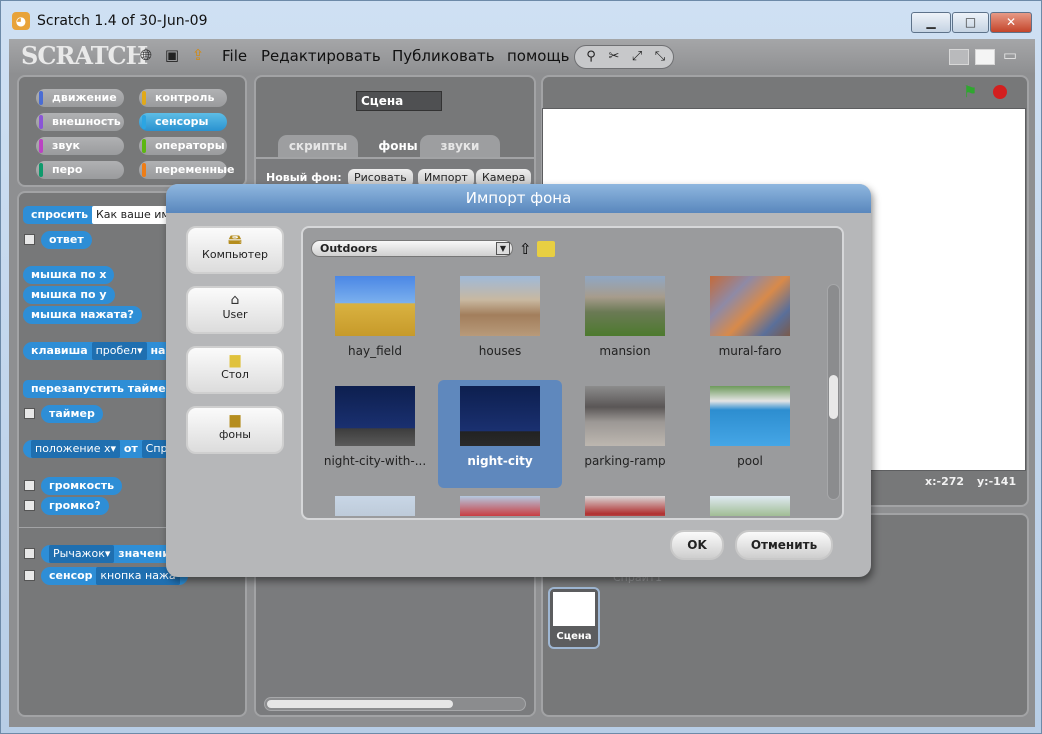 Image resolution: width=1042 pixels, height=734 pixels. Describe the element at coordinates (931, 22) in the screenshot. I see `minimize-button: ▁` at that location.